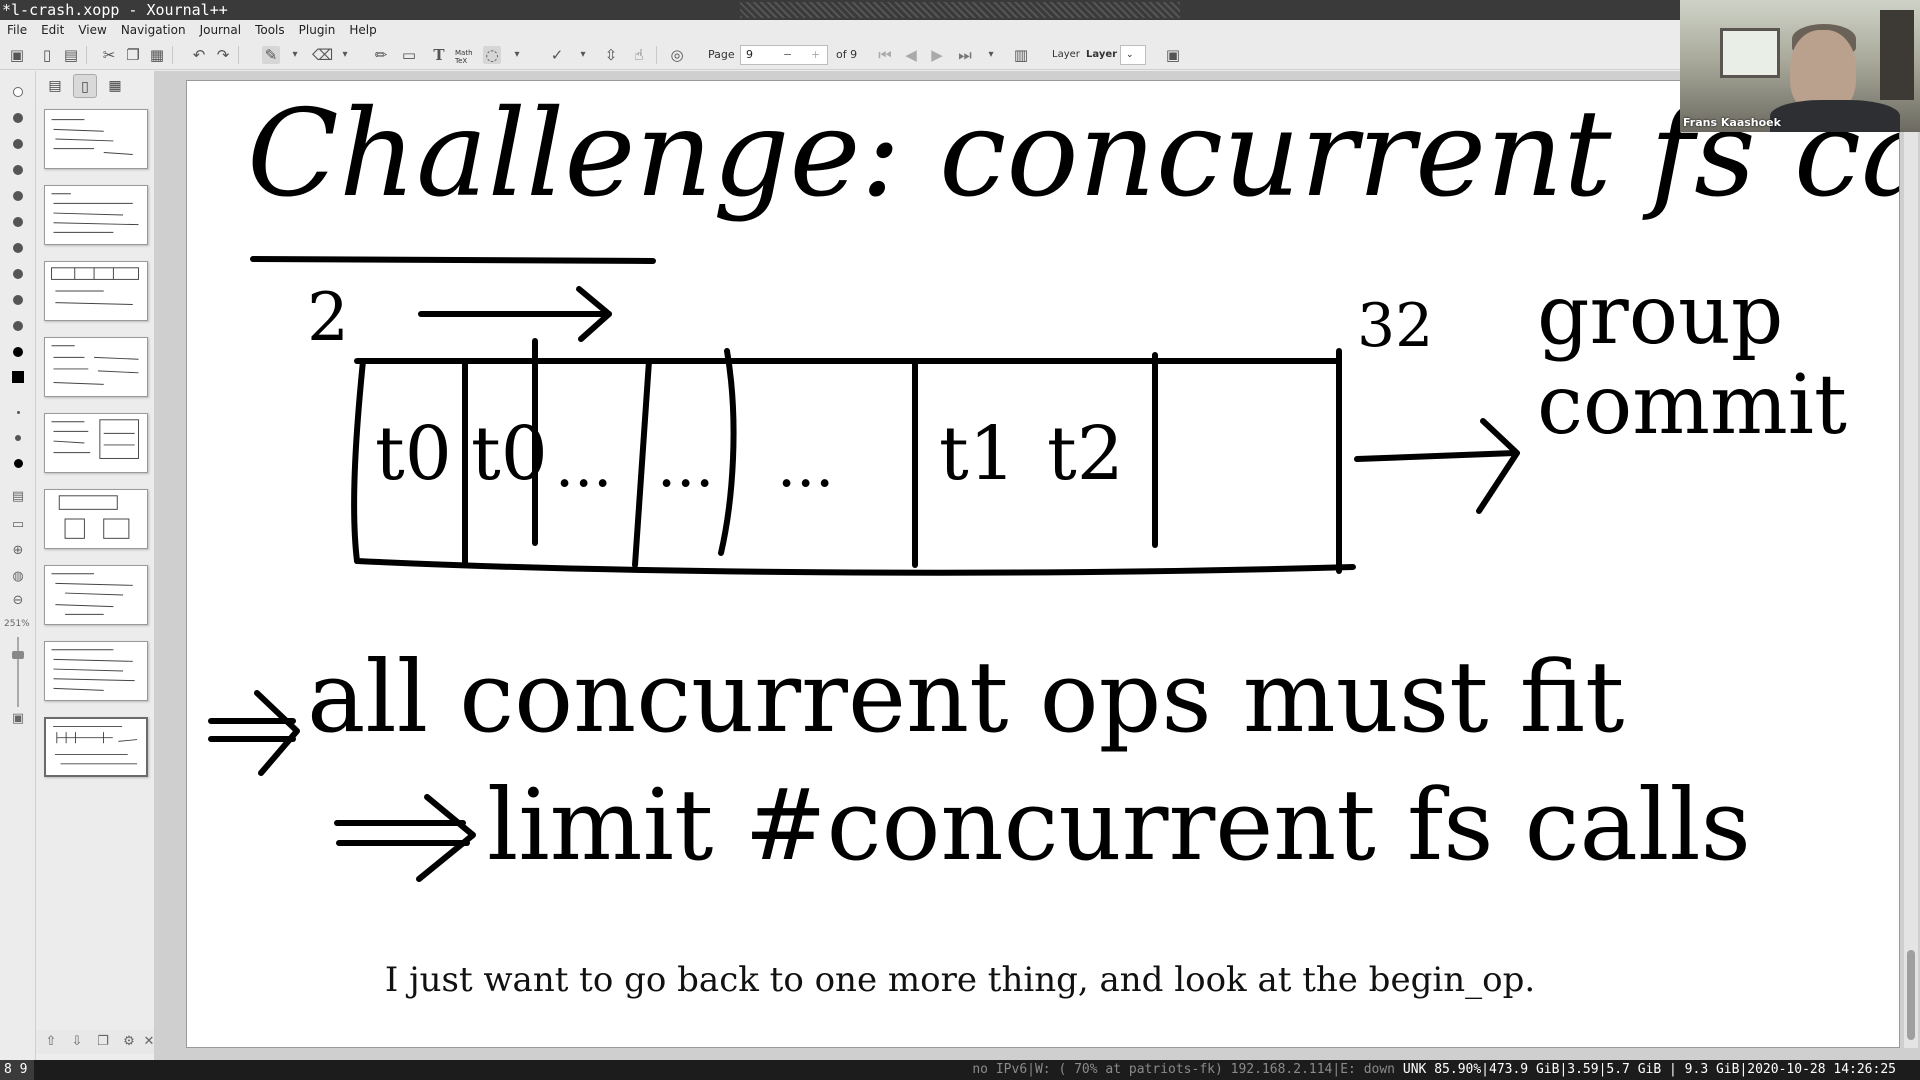  I want to click on next-page-icon: ▶, so click(937, 55).